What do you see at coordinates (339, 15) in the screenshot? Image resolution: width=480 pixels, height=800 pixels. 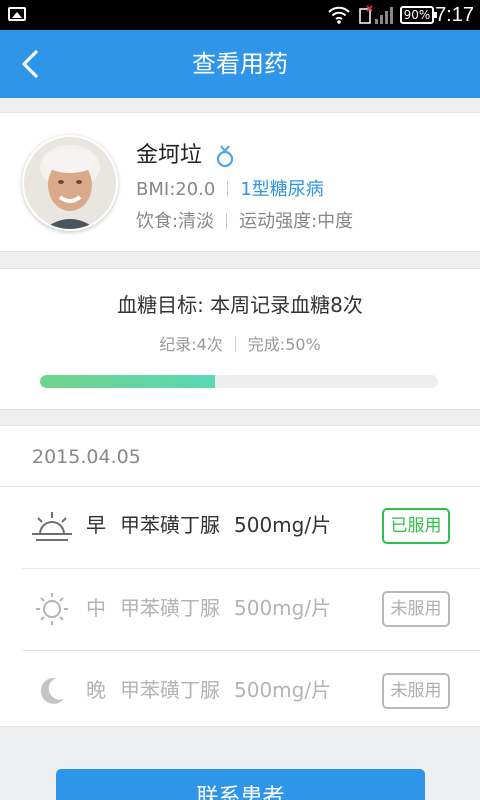 I see `wifi-icon` at bounding box center [339, 15].